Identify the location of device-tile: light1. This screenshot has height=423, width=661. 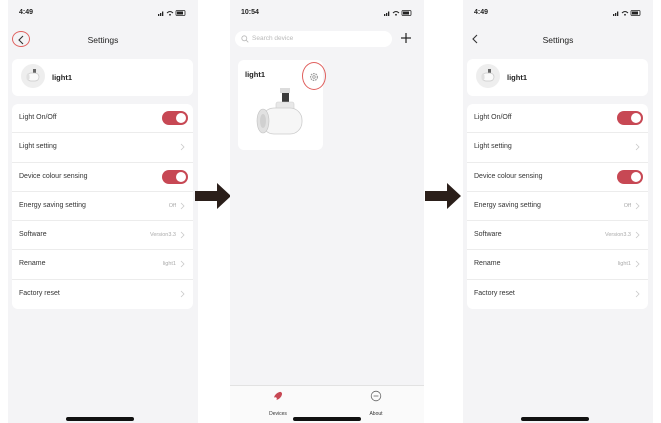
(282, 105).